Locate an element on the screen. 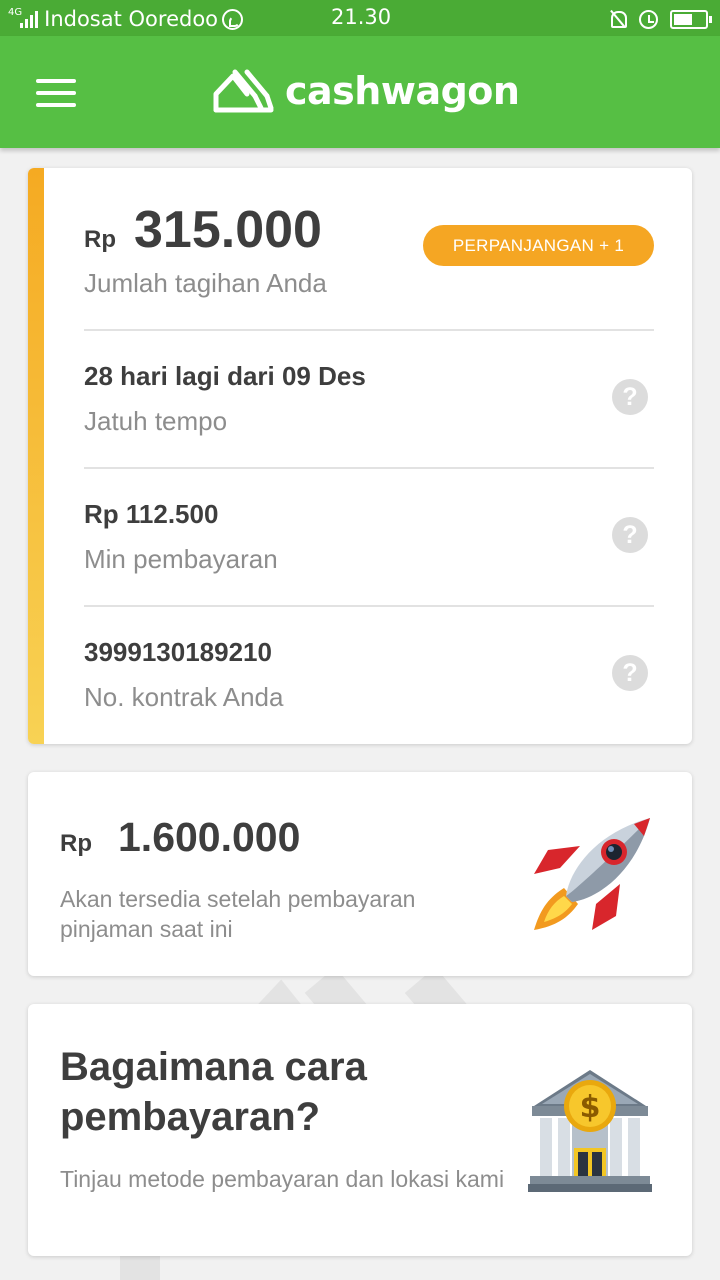 The image size is (720, 1280). carrier-name: Indosat Ooredoo is located at coordinates (131, 19).